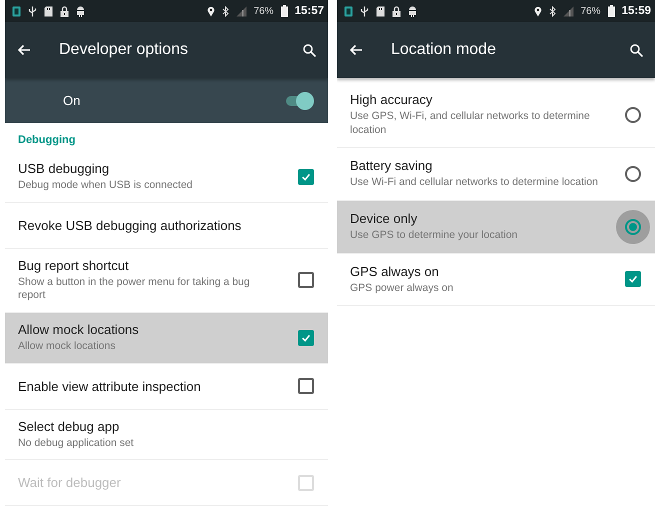 Image resolution: width=655 pixels, height=519 pixels. Describe the element at coordinates (69, 482) in the screenshot. I see `row-title: Wait for debugger` at that location.